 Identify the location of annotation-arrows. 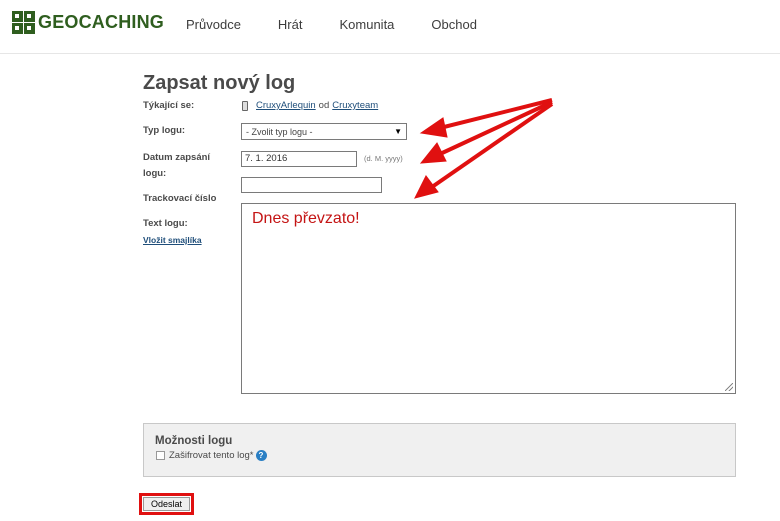
(484, 148).